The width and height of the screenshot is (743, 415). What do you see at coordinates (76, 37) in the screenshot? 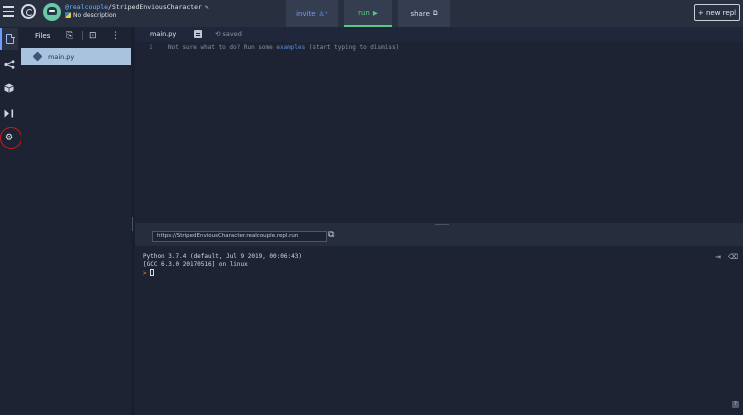
I see `files-header: Files ⎘ | ⊡ ⋮` at bounding box center [76, 37].